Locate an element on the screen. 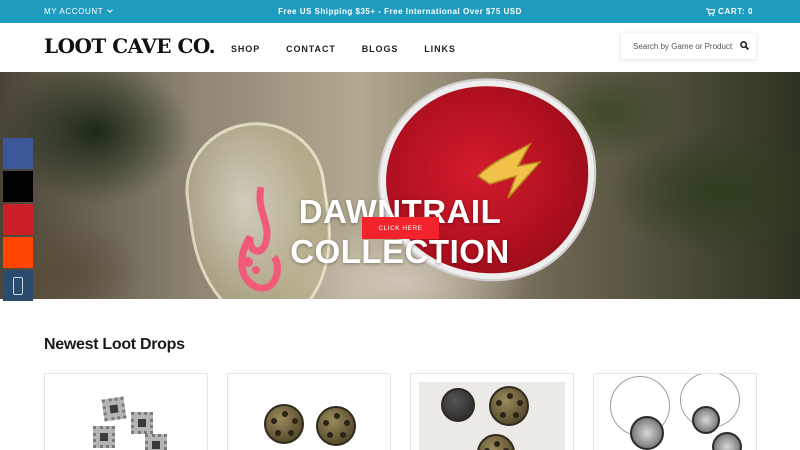  social-share-bar is located at coordinates (18, 220).